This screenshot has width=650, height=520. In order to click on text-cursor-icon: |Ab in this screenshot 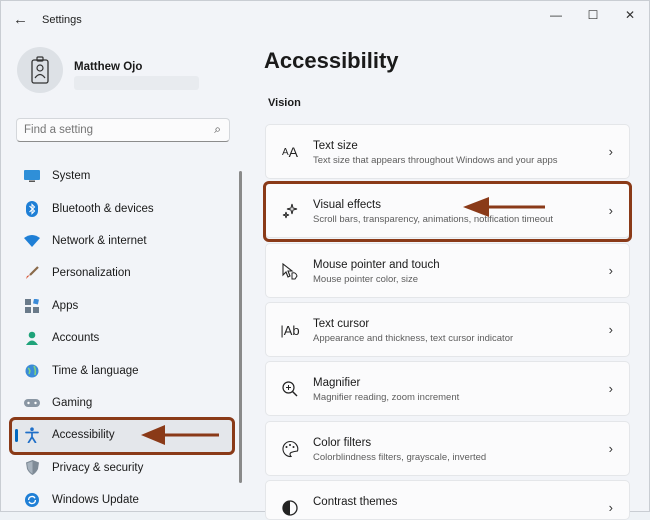, I will do `click(290, 330)`.